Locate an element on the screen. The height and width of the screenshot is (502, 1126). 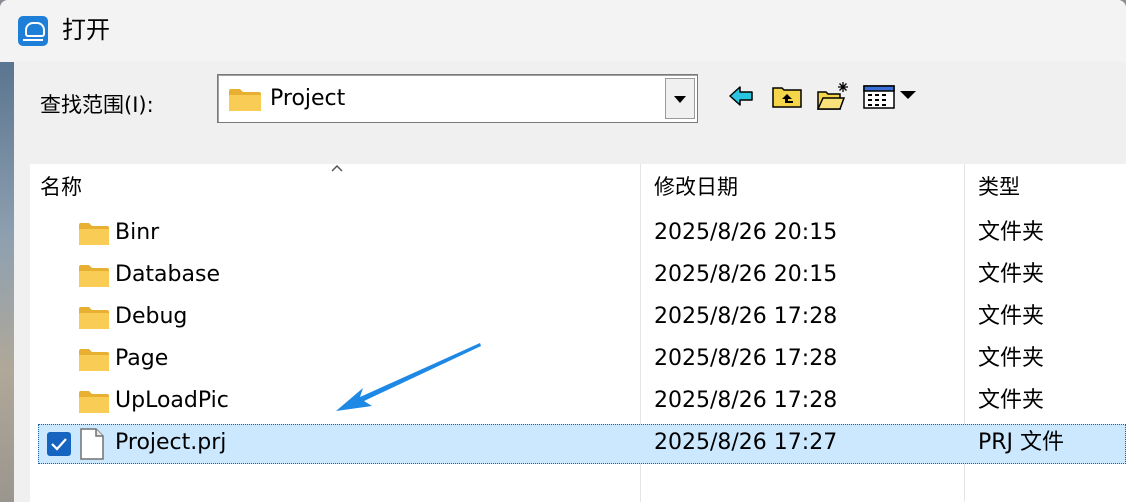
list-item-selected: Project.prj 2025/8/26 17:27 PRJ 文件 is located at coordinates (582, 444).